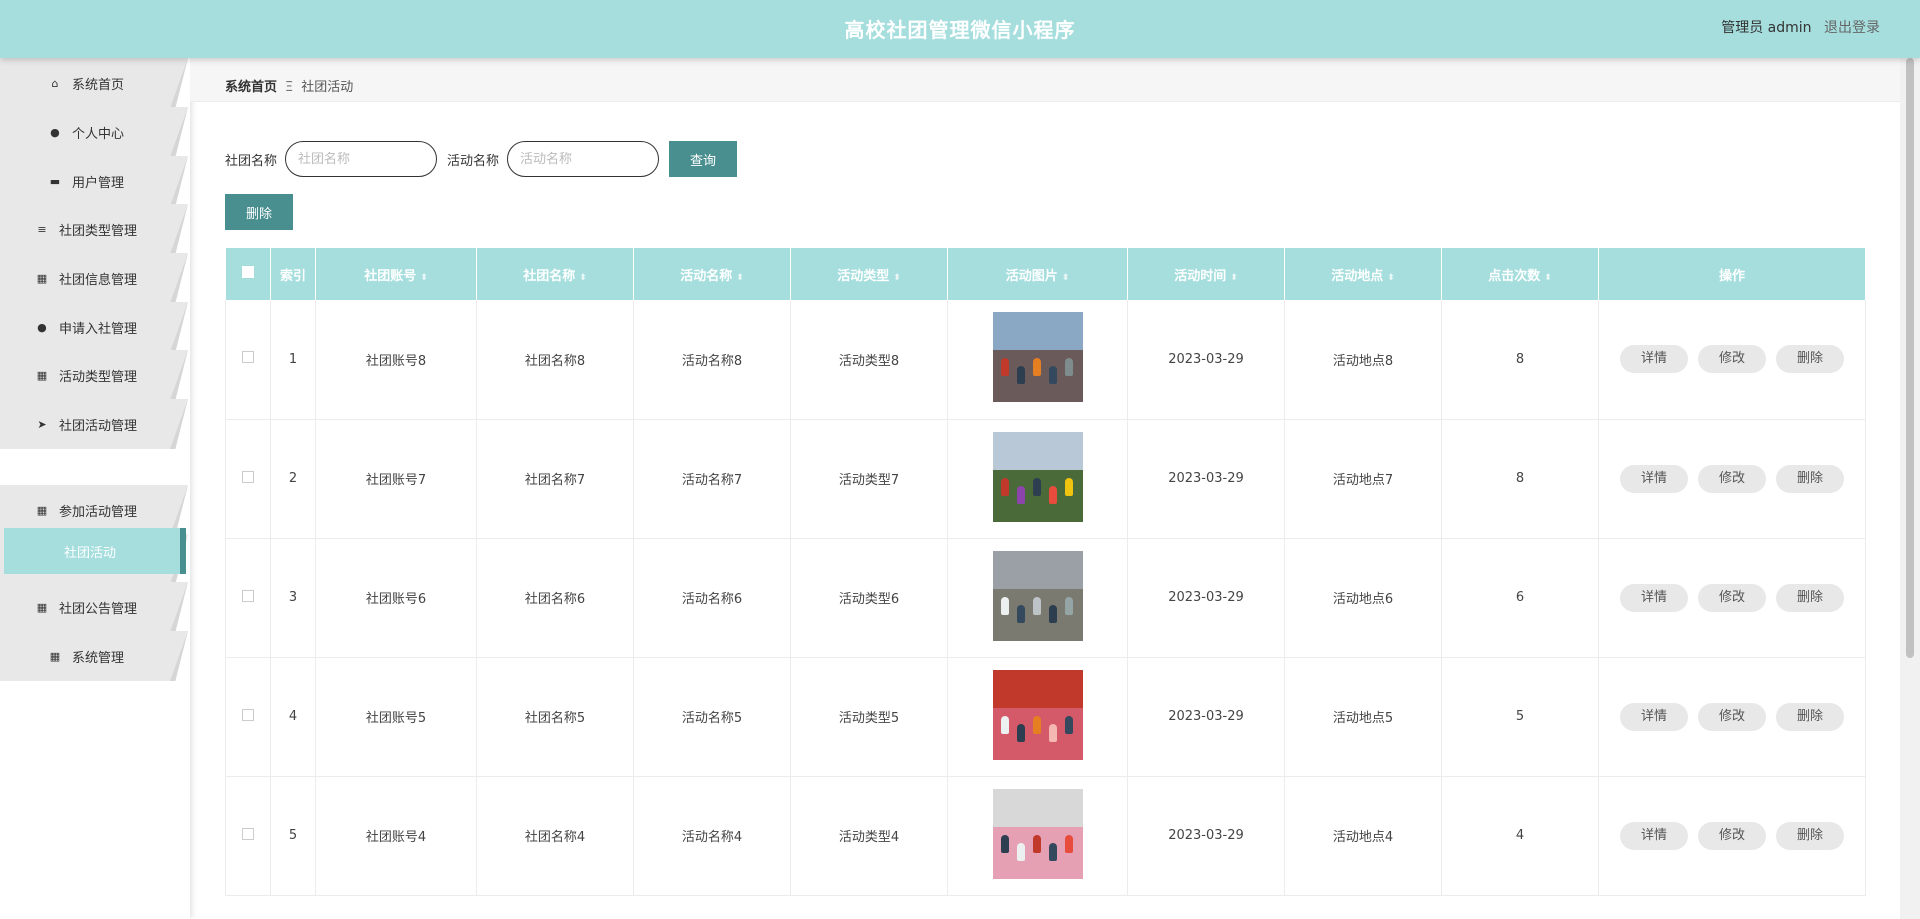  What do you see at coordinates (94, 278) in the screenshot?
I see `sidebar-item: ▦ 社团信息管理` at bounding box center [94, 278].